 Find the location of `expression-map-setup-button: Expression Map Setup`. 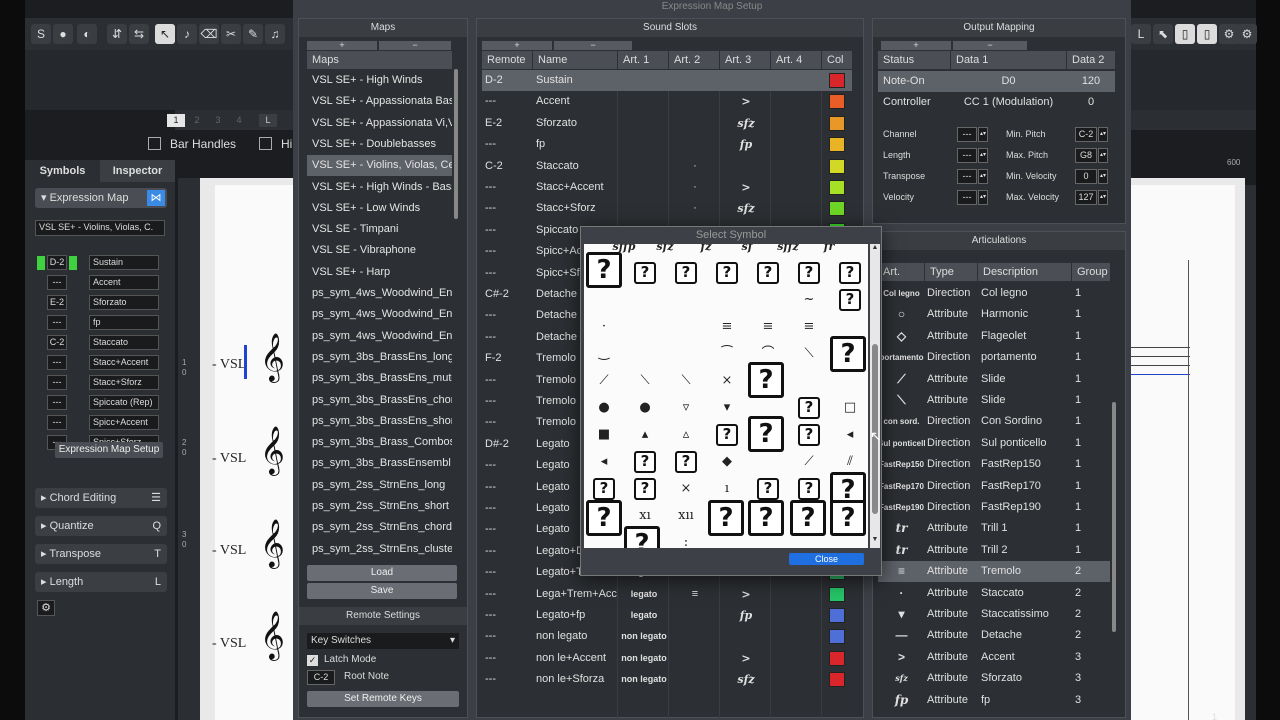

expression-map-setup-button: Expression Map Setup is located at coordinates (109, 450).